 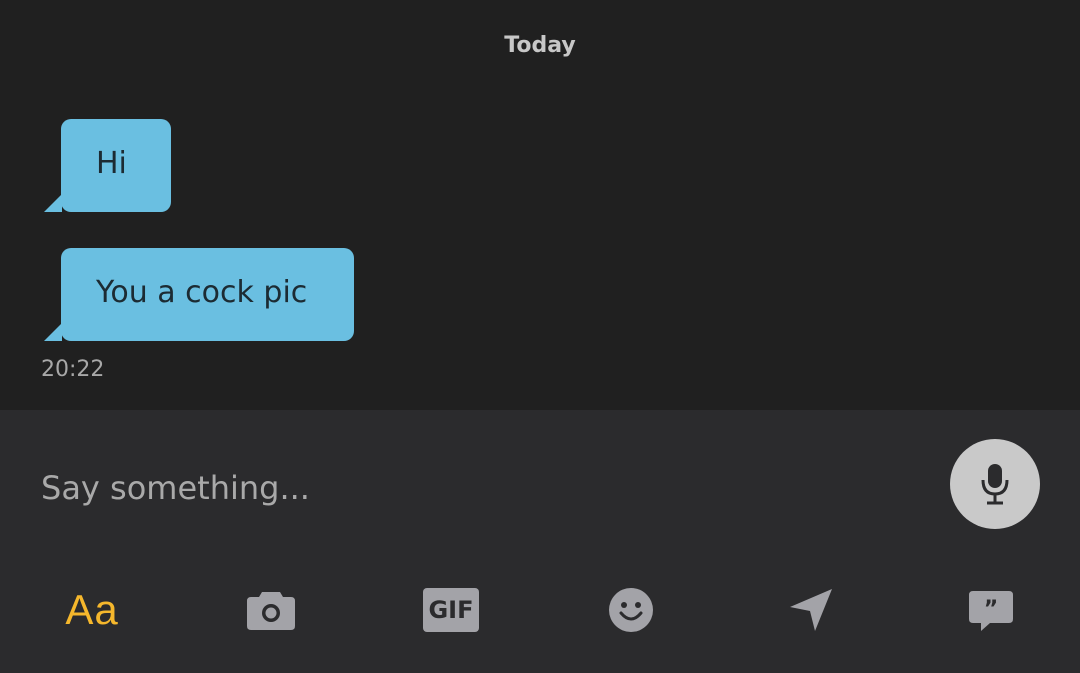 What do you see at coordinates (202, 292) in the screenshot?
I see `message-text: You a cock pic` at bounding box center [202, 292].